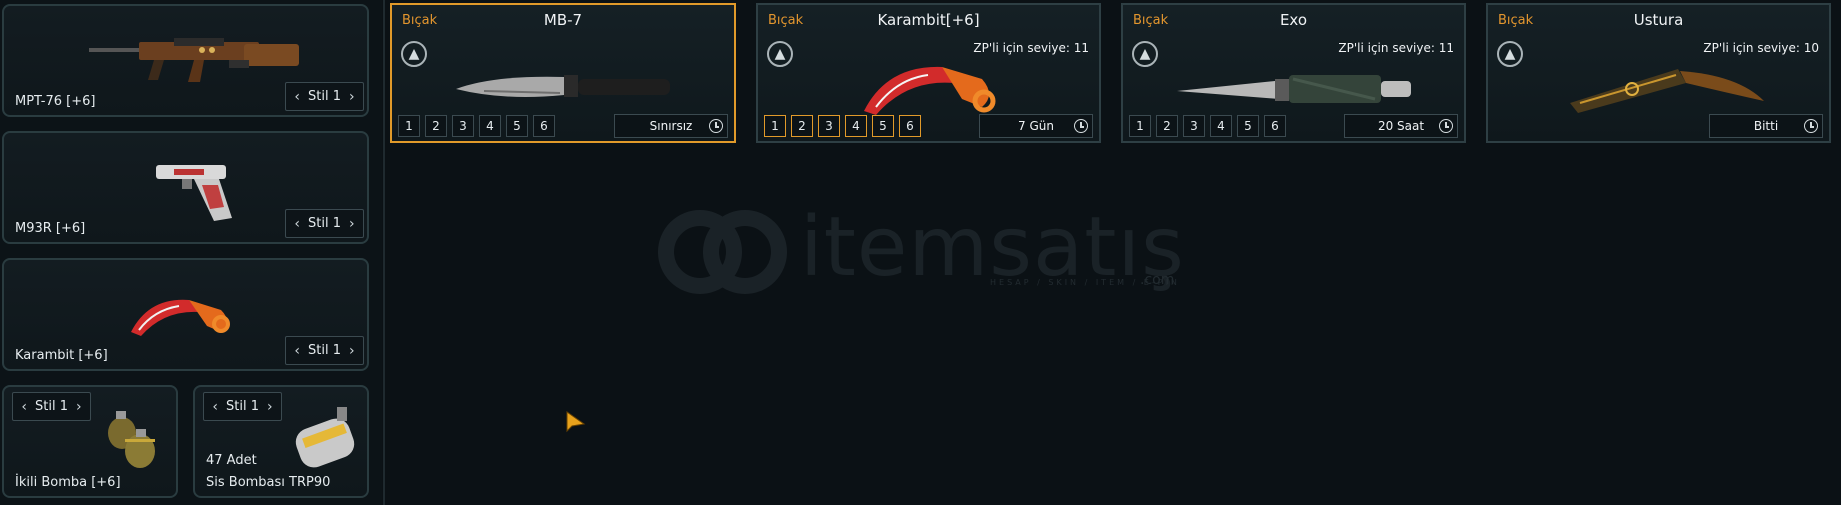  I want to click on duration-box: 20 Saat, so click(1401, 126).